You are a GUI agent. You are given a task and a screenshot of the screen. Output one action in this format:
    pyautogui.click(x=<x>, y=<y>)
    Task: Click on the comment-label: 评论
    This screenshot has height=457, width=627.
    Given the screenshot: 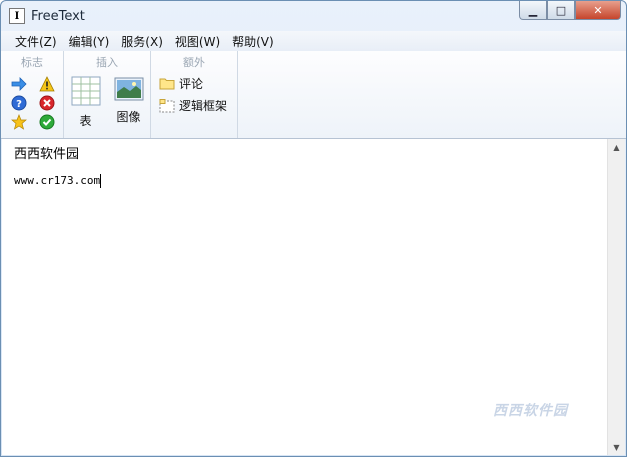 What is the action you would take?
    pyautogui.click(x=191, y=84)
    